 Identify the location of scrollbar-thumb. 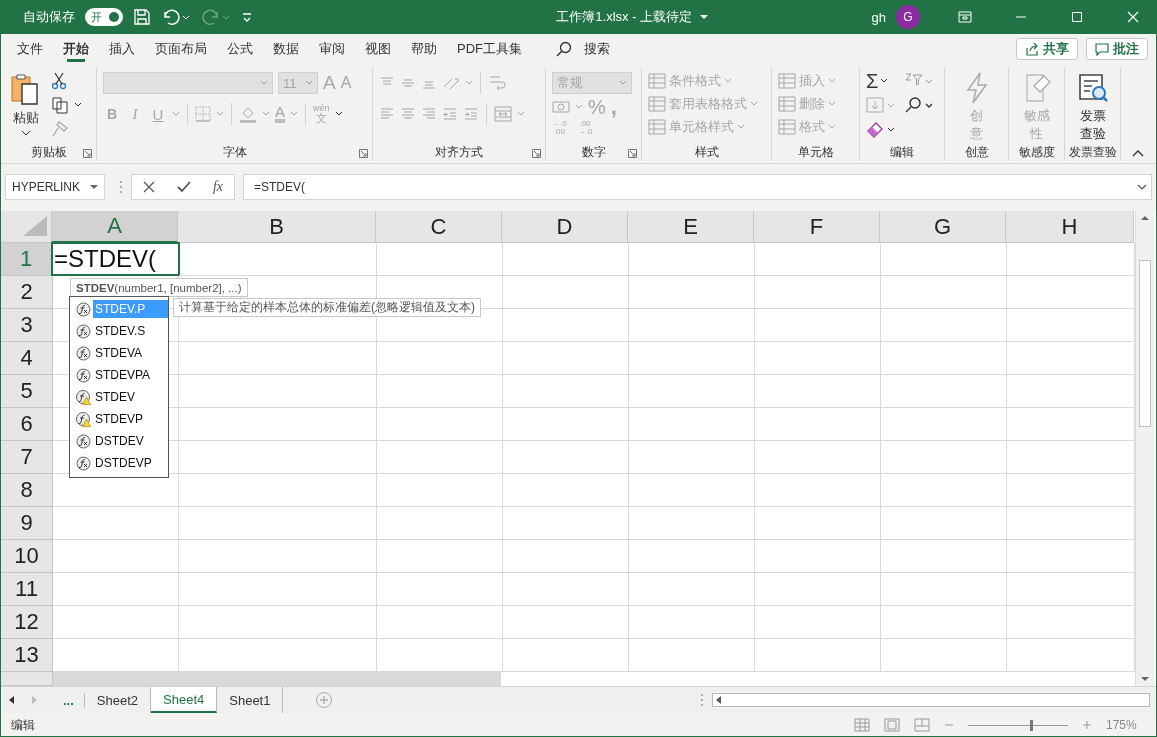
(1145, 343).